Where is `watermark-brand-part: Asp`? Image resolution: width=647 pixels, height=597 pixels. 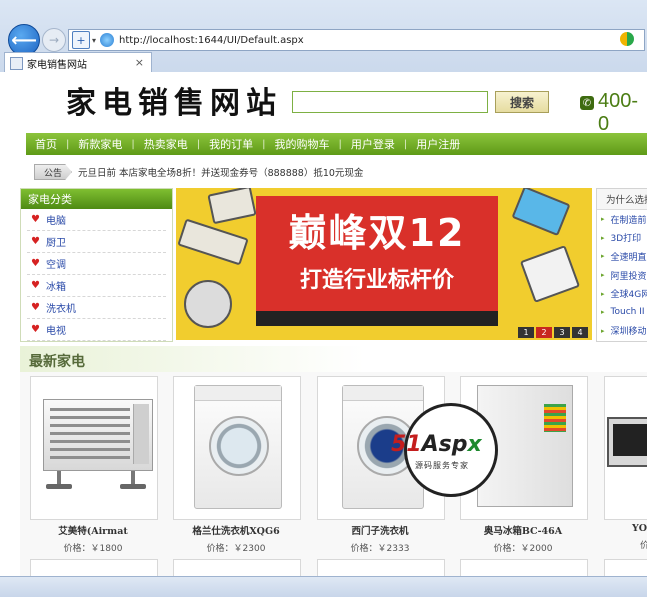
watermark-brand-part: Asp is located at coordinates (444, 444).